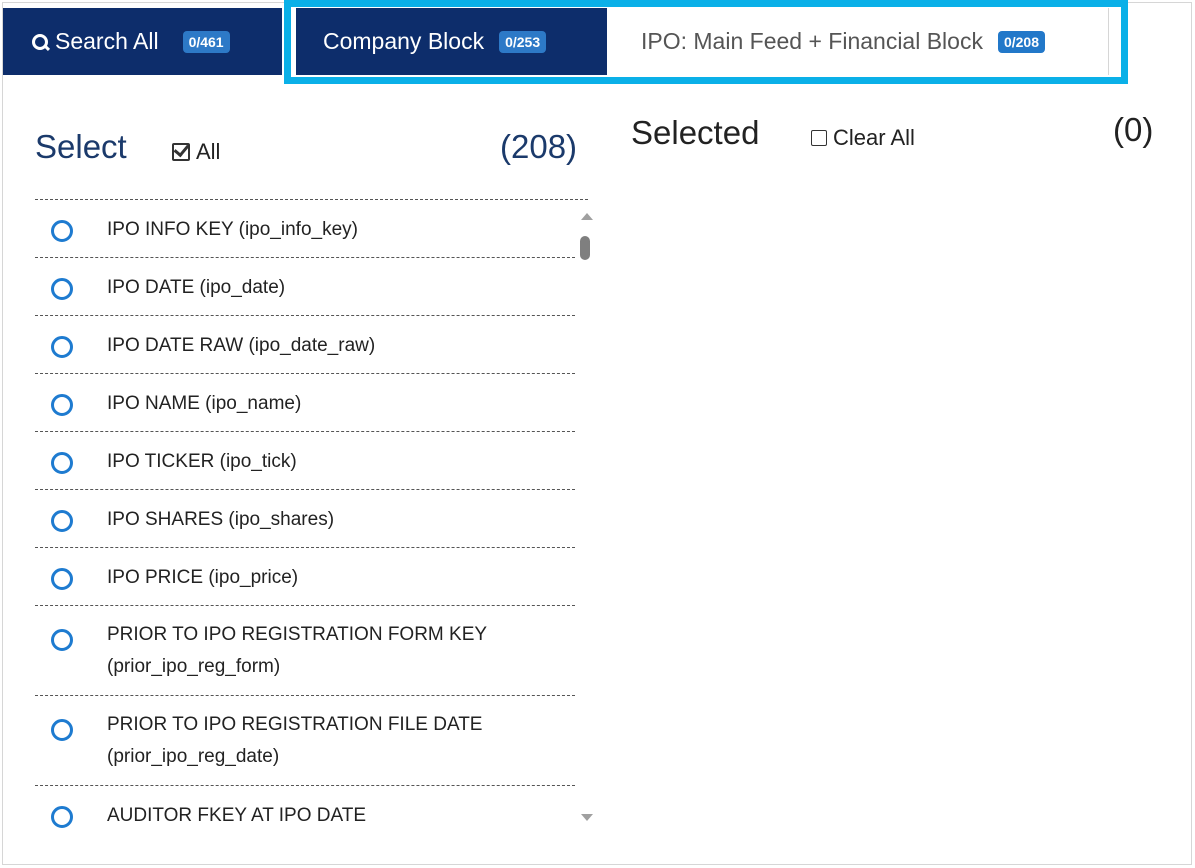 This screenshot has height=868, width=1195. Describe the element at coordinates (81, 146) in the screenshot. I see `select-heading: Select` at that location.